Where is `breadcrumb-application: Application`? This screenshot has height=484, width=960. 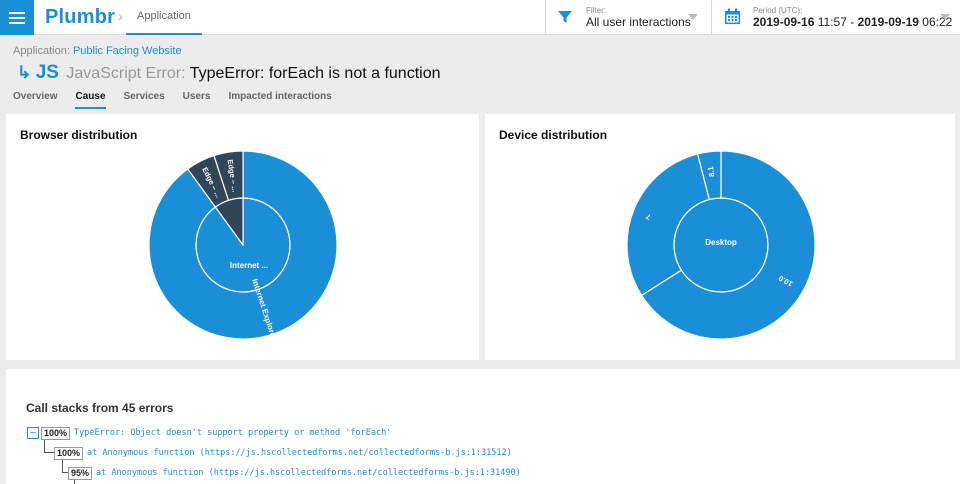 breadcrumb-application: Application is located at coordinates (164, 17).